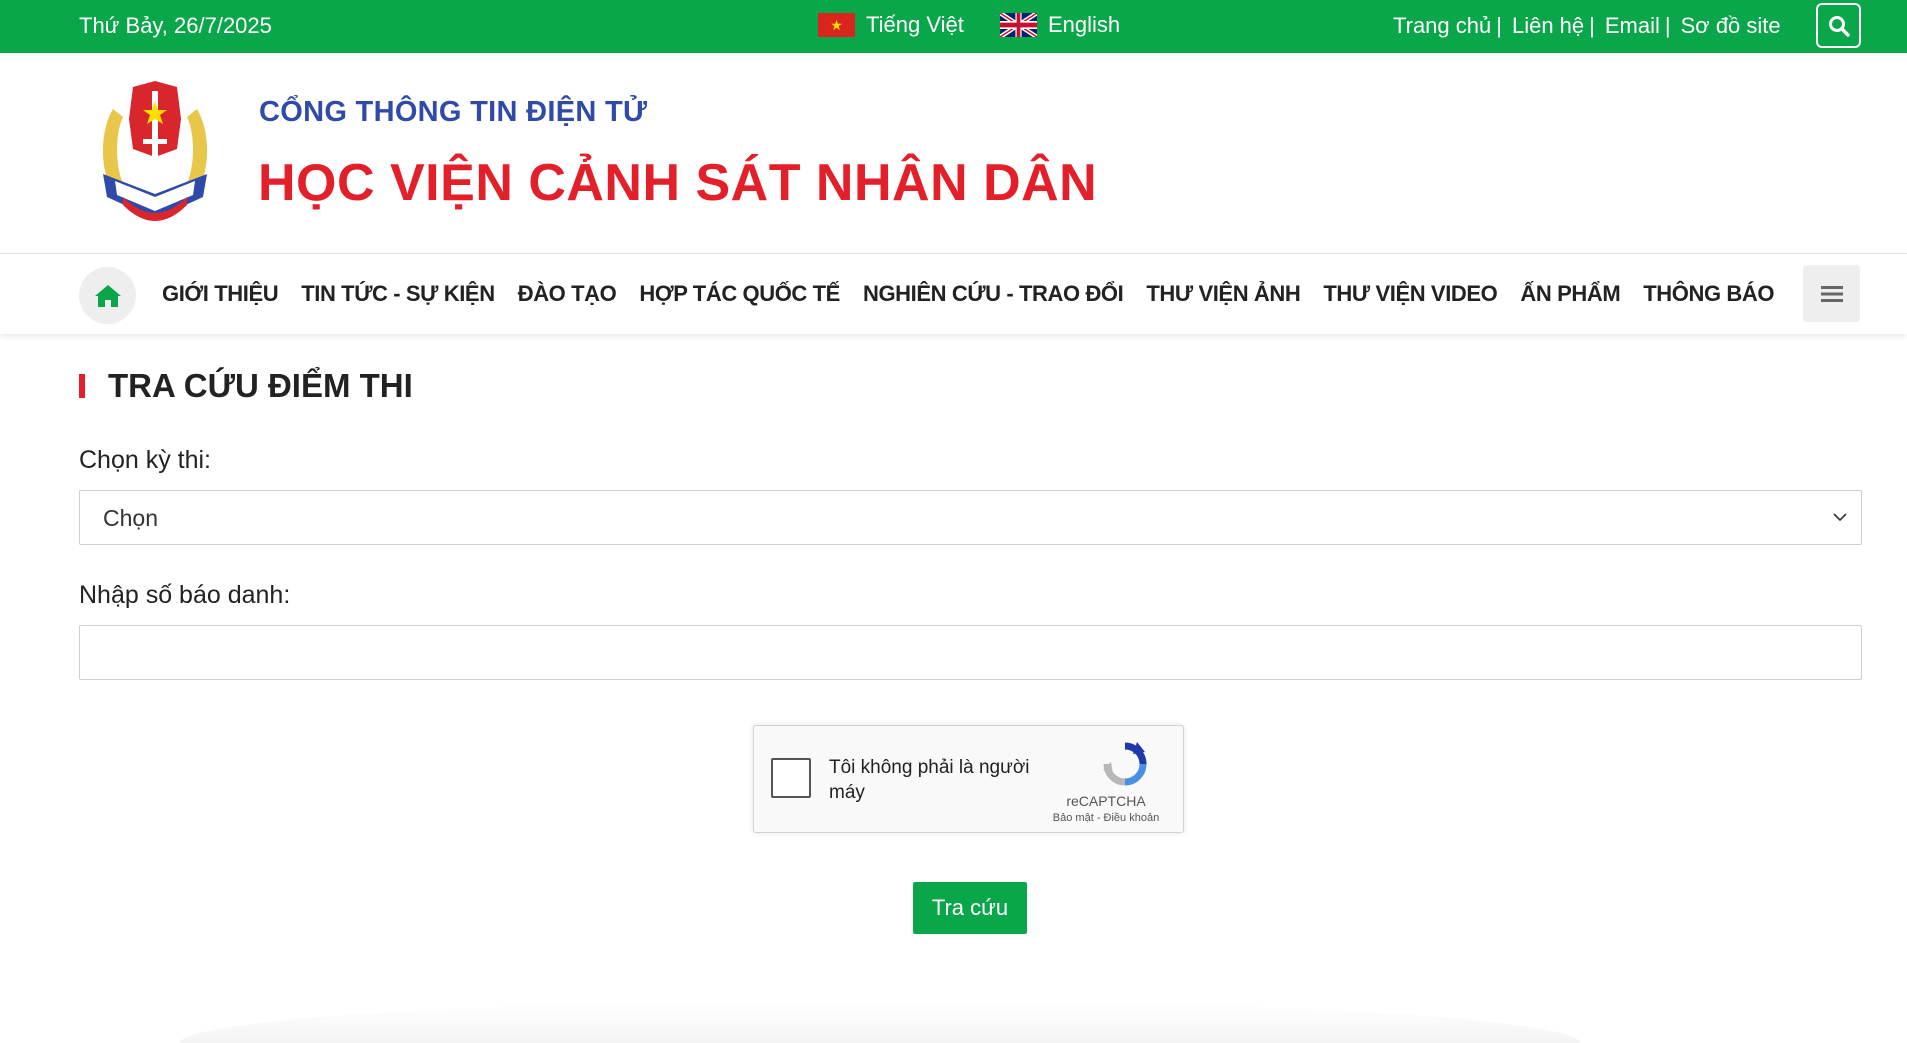  I want to click on candidate-number-field-wrapper, so click(970, 652).